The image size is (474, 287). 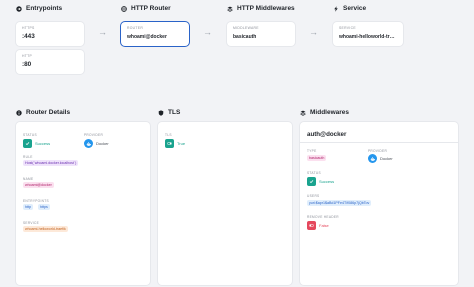 What do you see at coordinates (38, 185) in the screenshot?
I see `name-value: whoami@docker` at bounding box center [38, 185].